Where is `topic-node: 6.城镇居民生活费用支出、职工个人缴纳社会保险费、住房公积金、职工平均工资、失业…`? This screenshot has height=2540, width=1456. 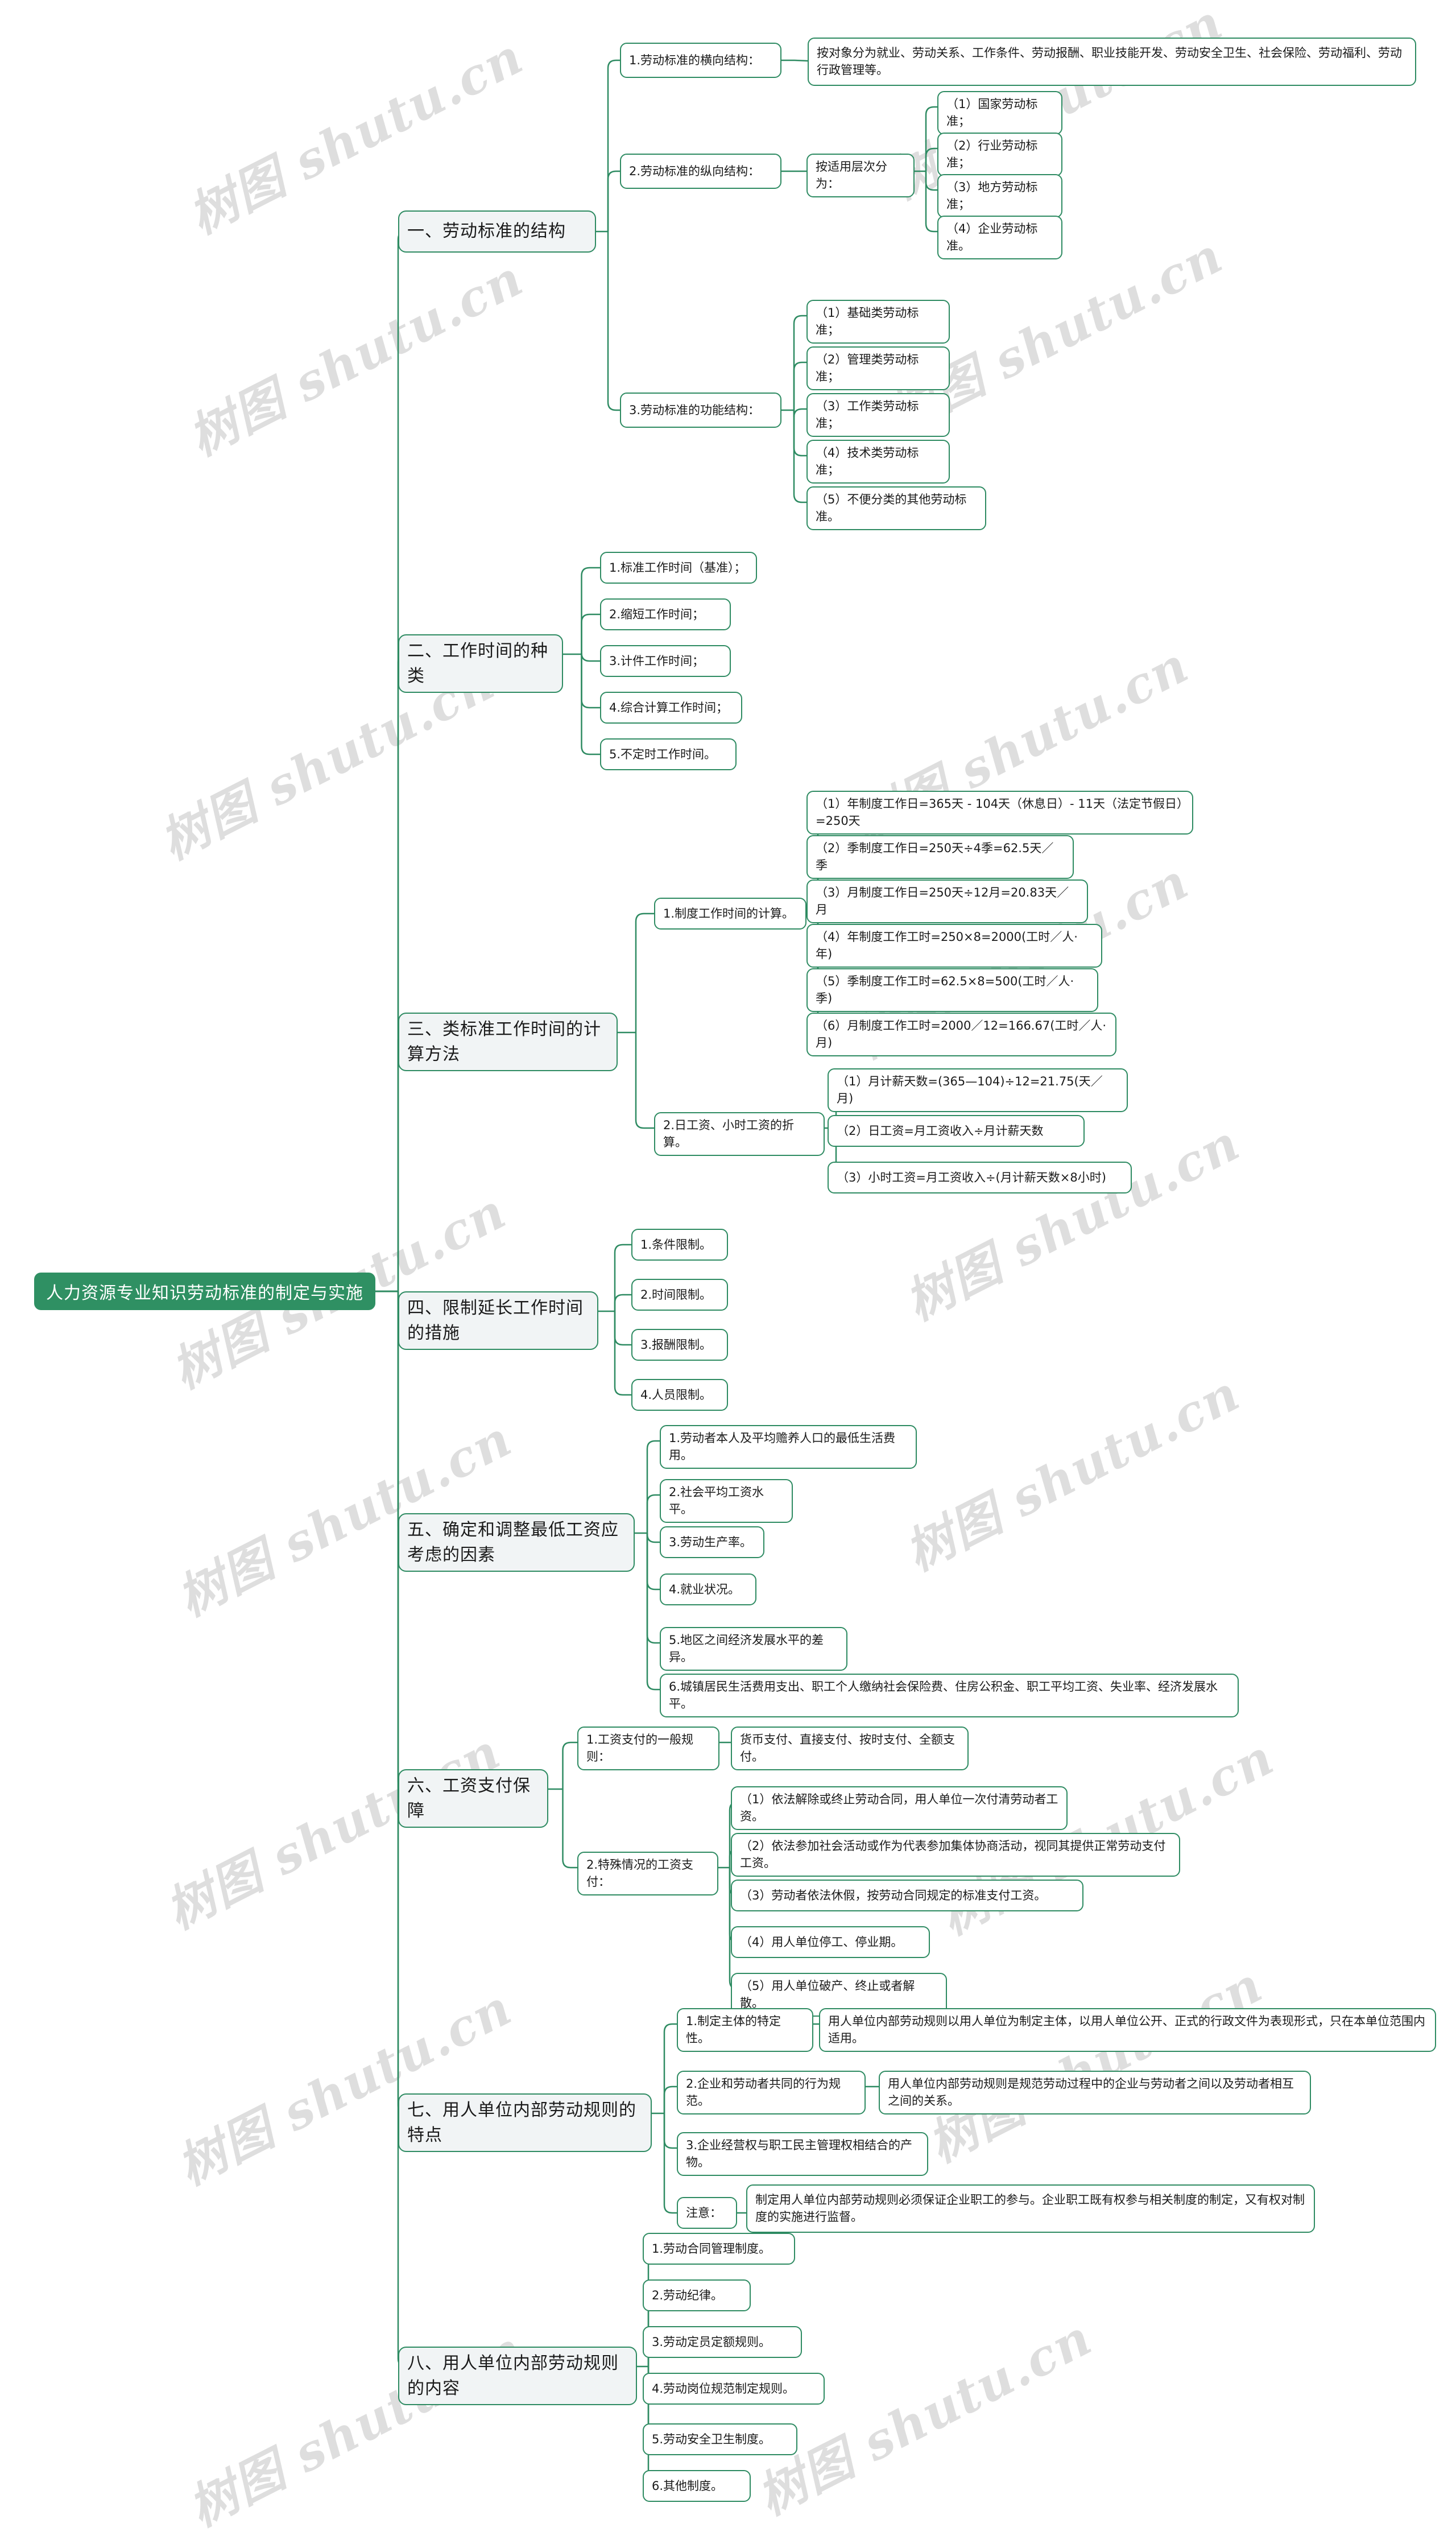 topic-node: 6.城镇居民生活费用支出、职工个人缴纳社会保险费、住房公积金、职工平均工资、失业… is located at coordinates (949, 1695).